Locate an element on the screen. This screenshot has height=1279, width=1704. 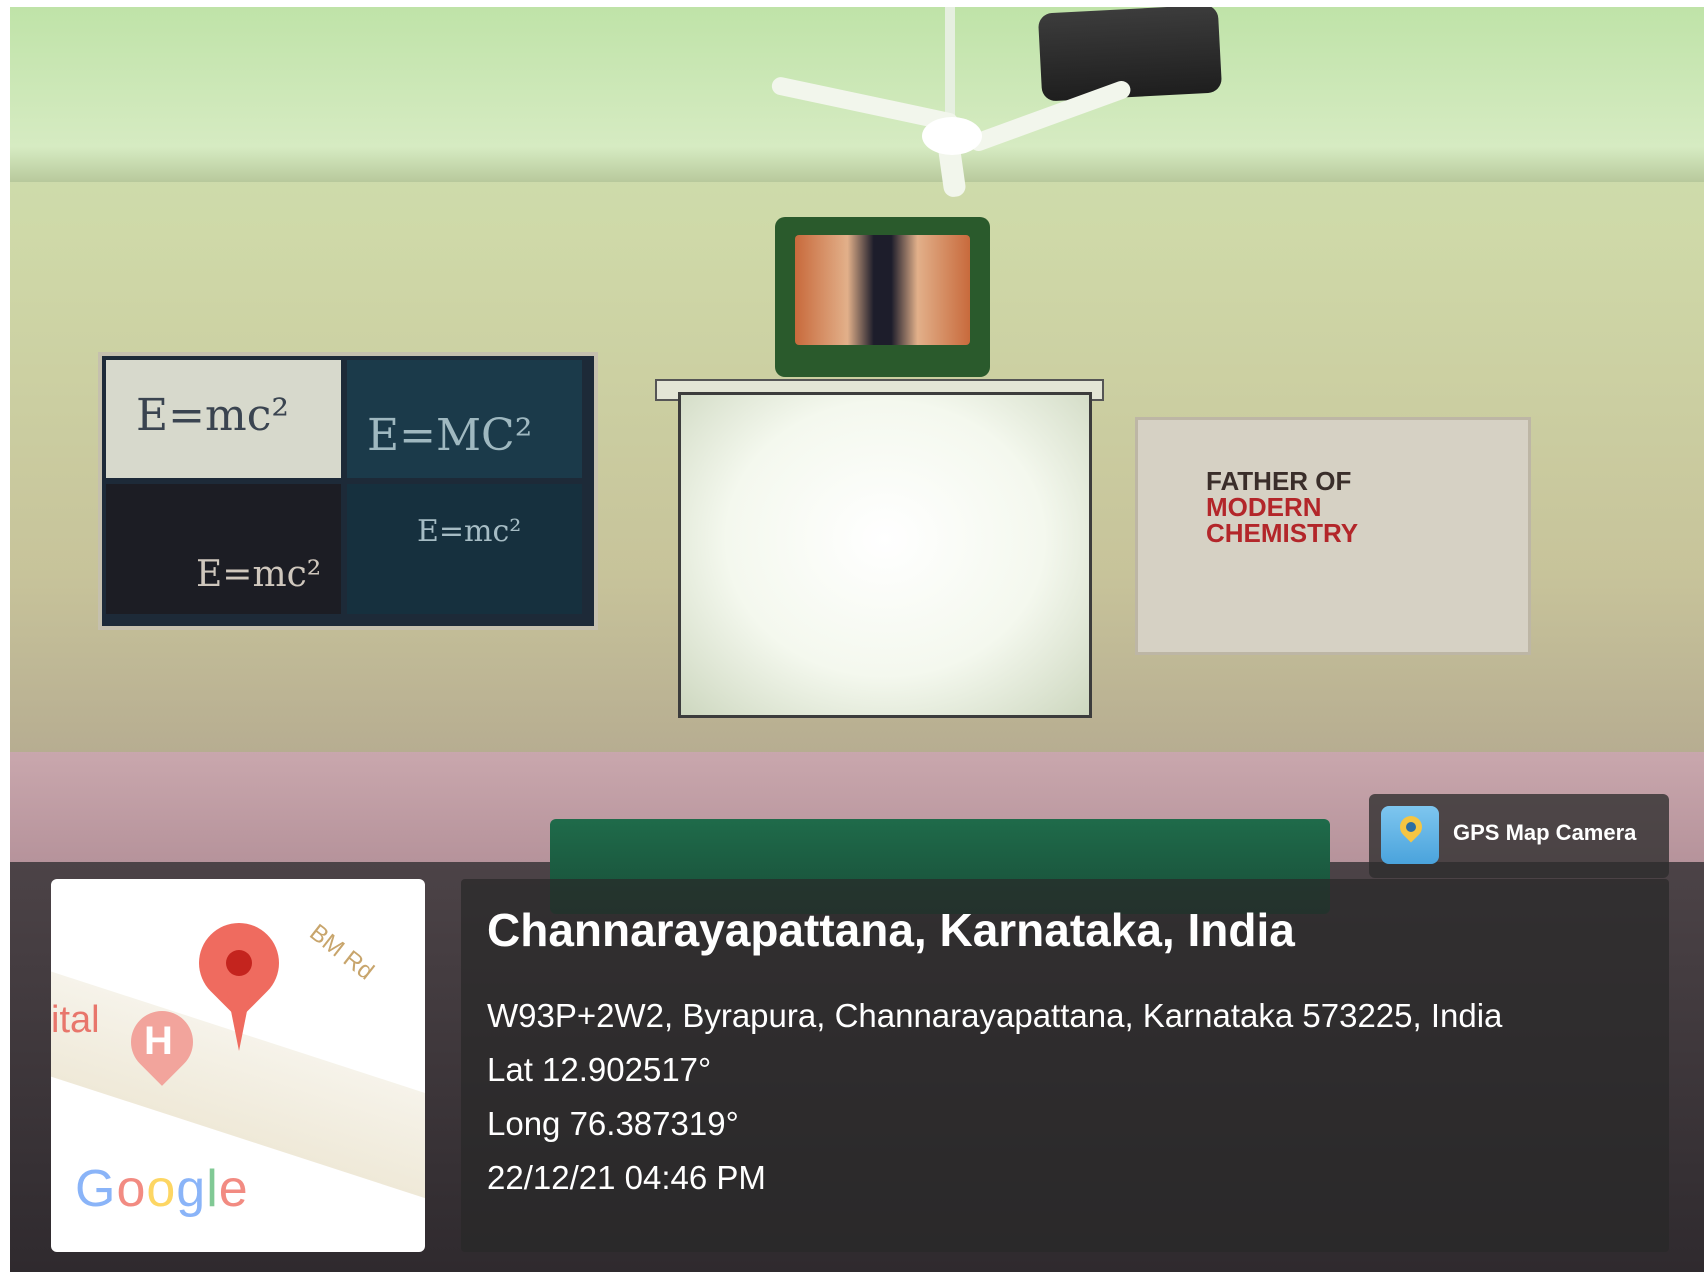
poster-title-line: FATHER OF is located at coordinates (1279, 481).